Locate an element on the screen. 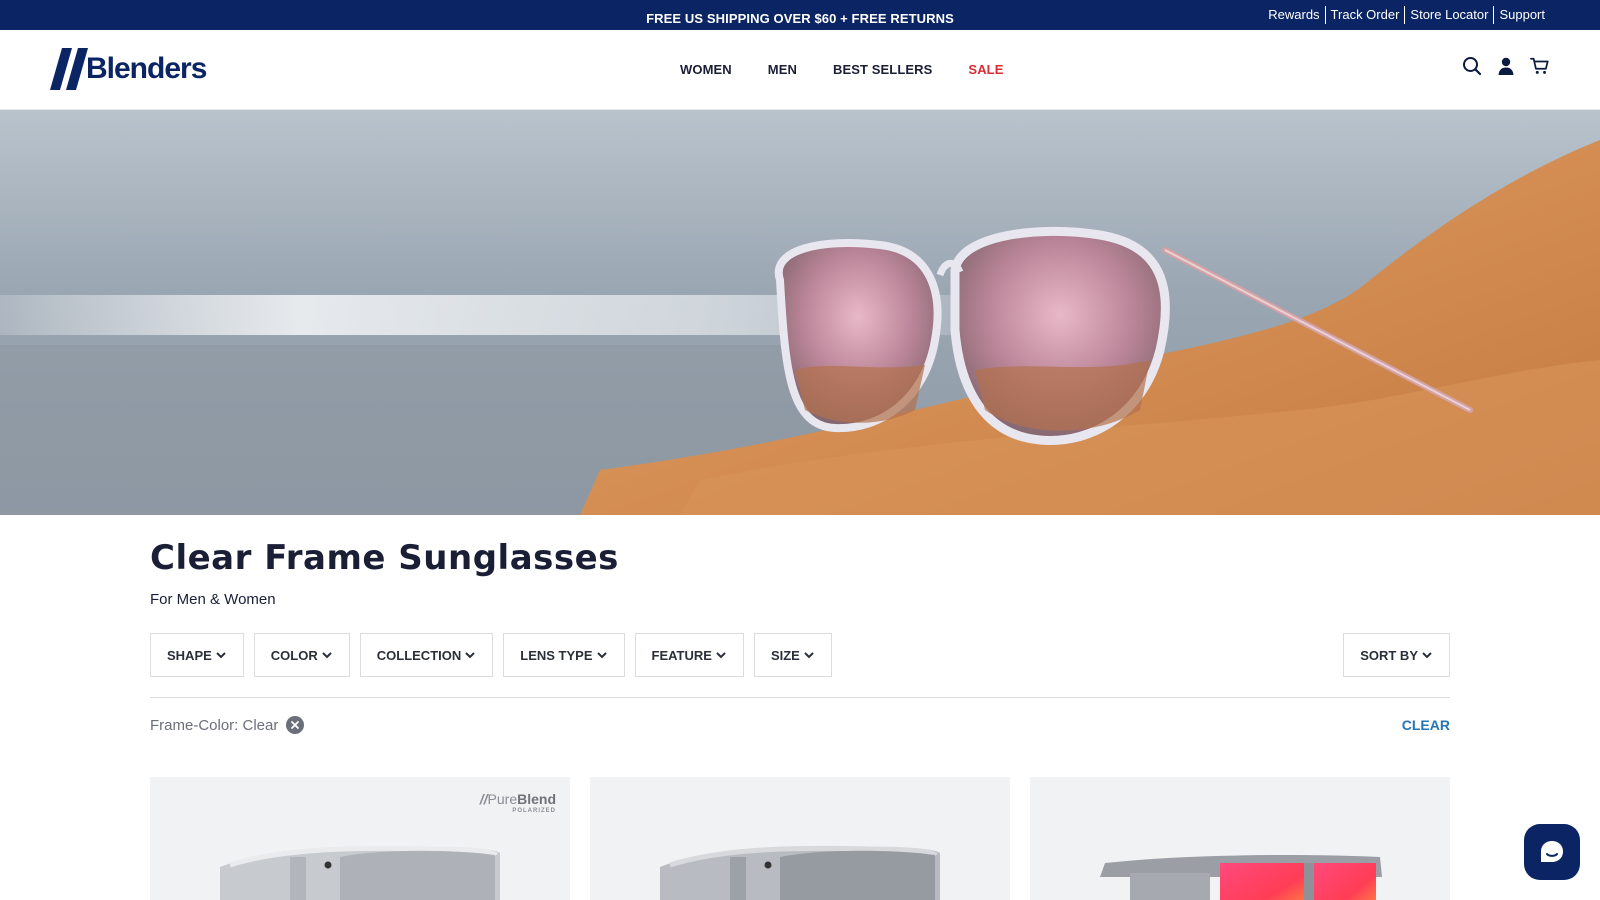 The image size is (1600, 900). page-title: Clear Frame Sunglasses is located at coordinates (384, 558).